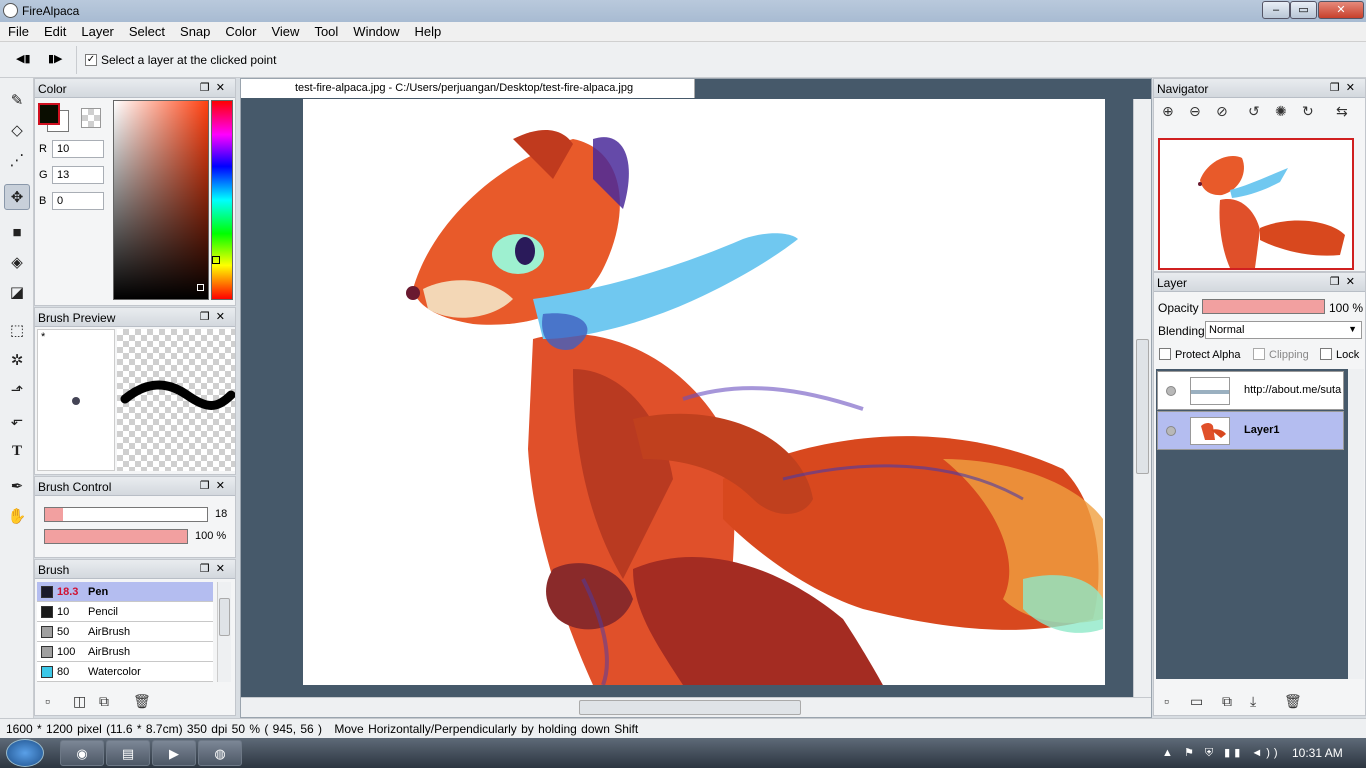 The image size is (1366, 768). What do you see at coordinates (142, 701) in the screenshot?
I see `delete-brush-icon: 🗑` at bounding box center [142, 701].